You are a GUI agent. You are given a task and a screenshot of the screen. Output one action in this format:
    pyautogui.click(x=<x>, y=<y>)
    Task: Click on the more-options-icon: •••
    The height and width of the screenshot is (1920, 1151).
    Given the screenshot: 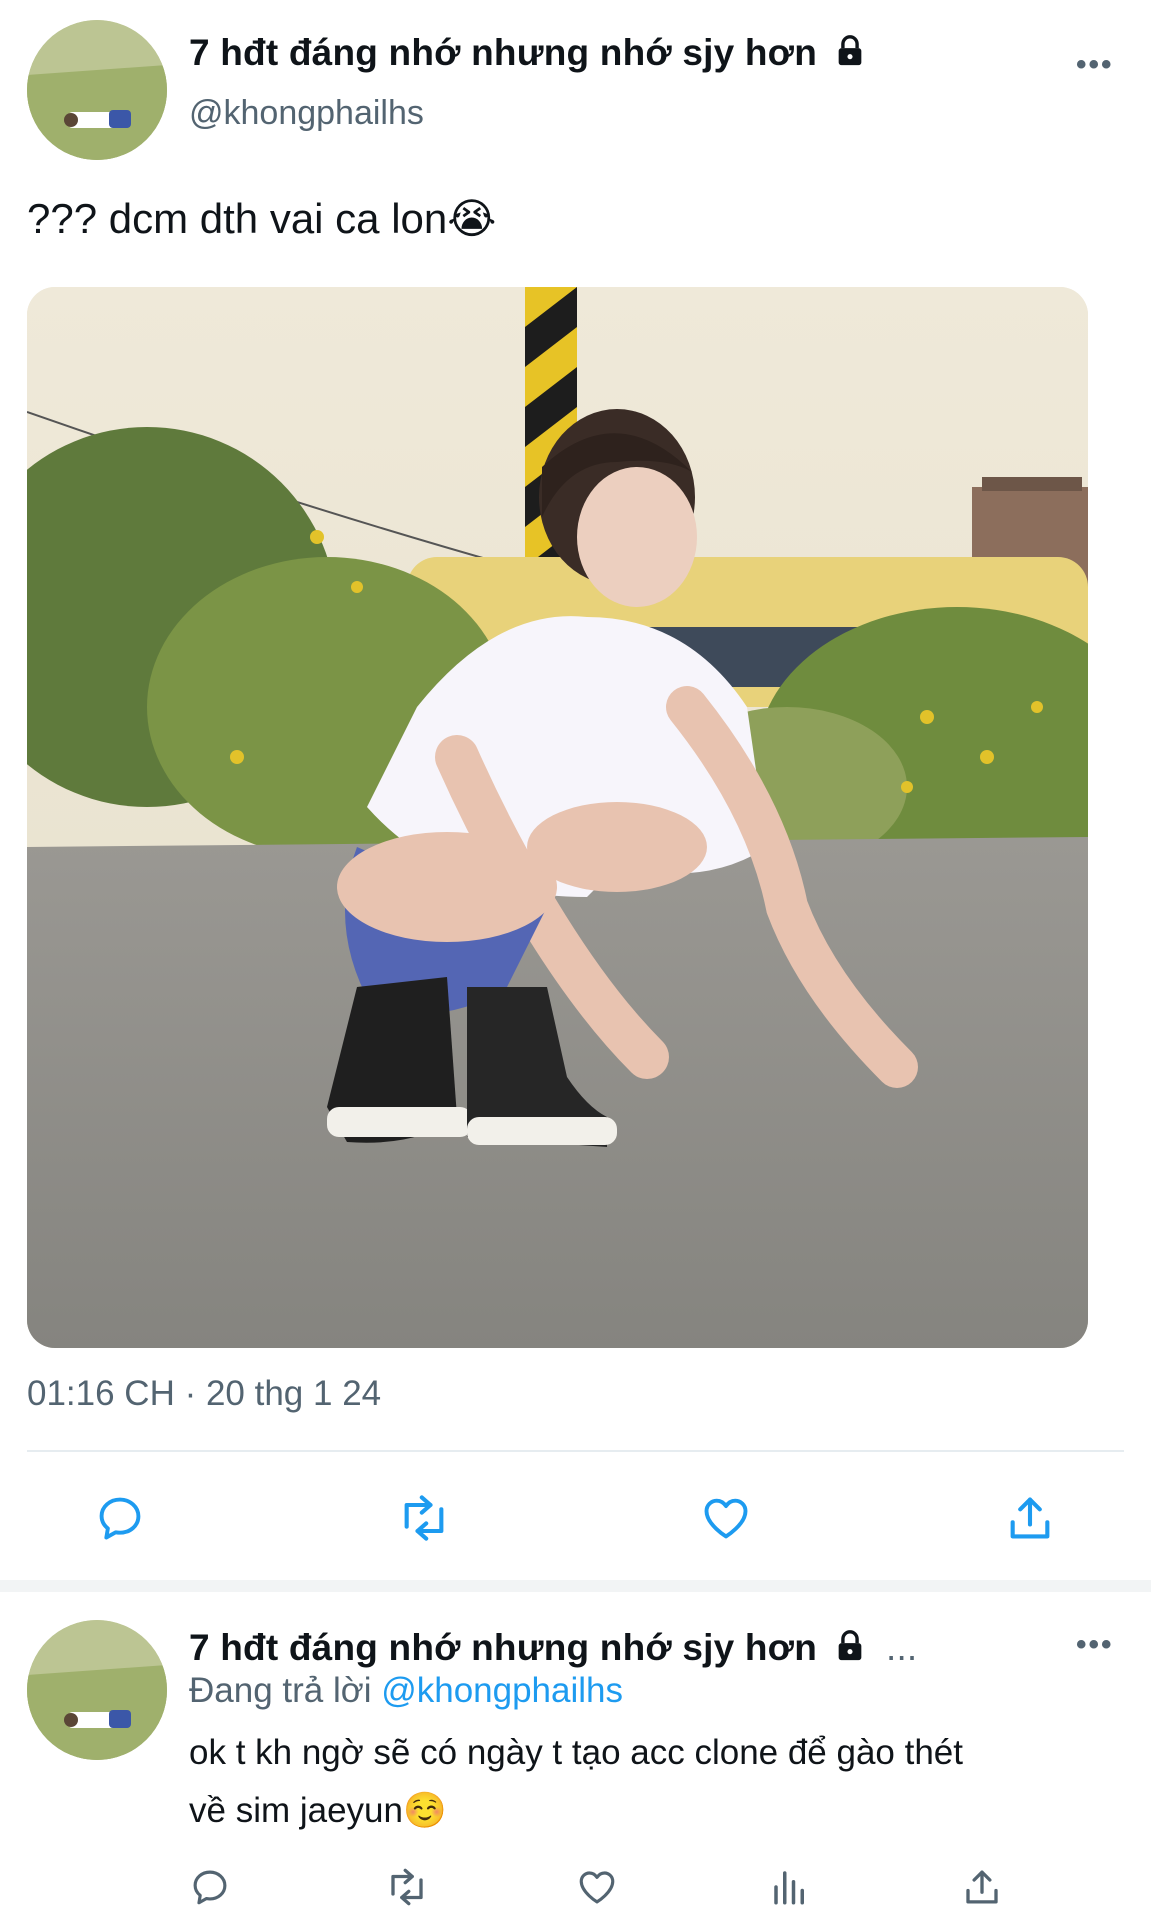 What is the action you would take?
    pyautogui.click(x=1095, y=65)
    